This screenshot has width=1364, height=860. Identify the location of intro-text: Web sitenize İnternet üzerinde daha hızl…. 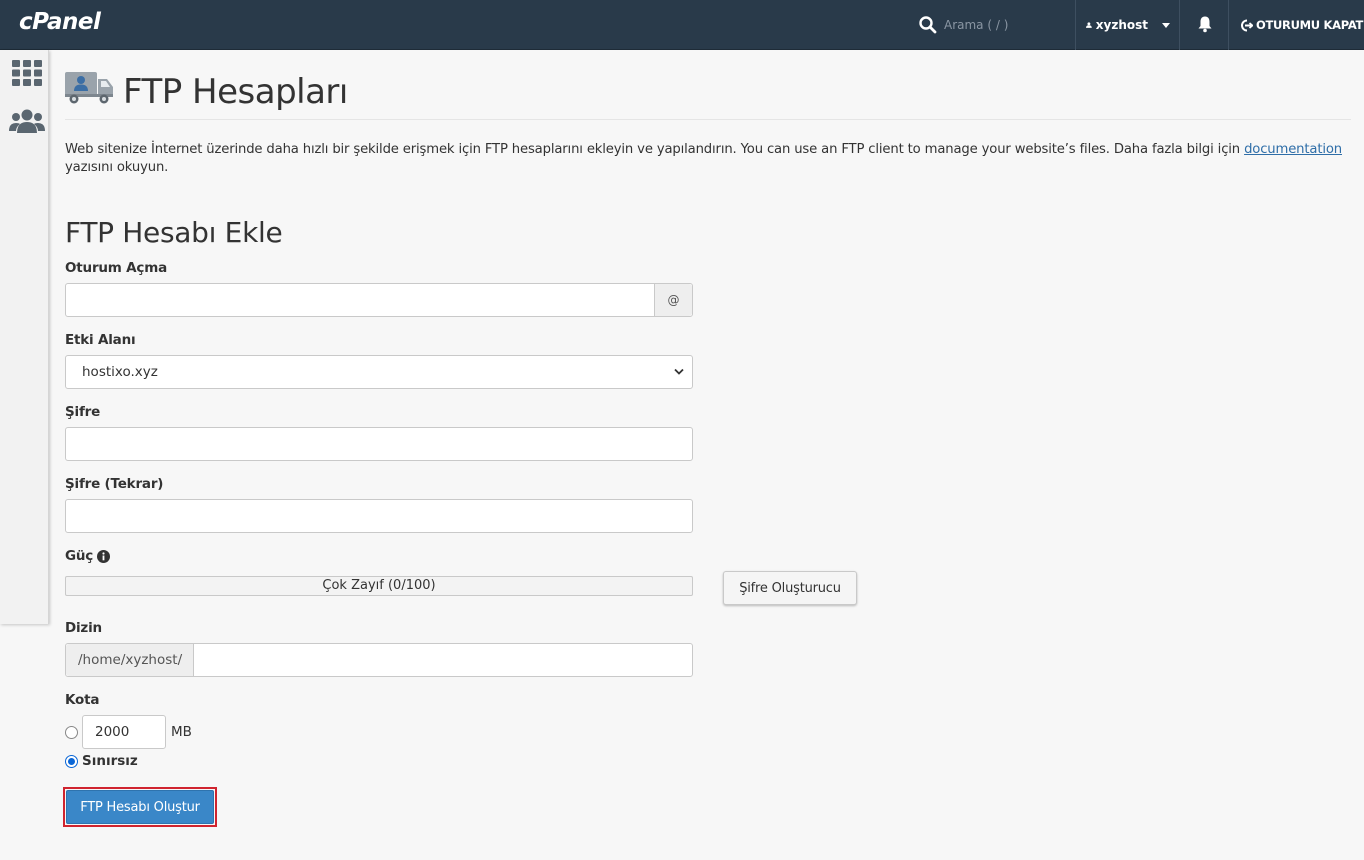
(708, 159).